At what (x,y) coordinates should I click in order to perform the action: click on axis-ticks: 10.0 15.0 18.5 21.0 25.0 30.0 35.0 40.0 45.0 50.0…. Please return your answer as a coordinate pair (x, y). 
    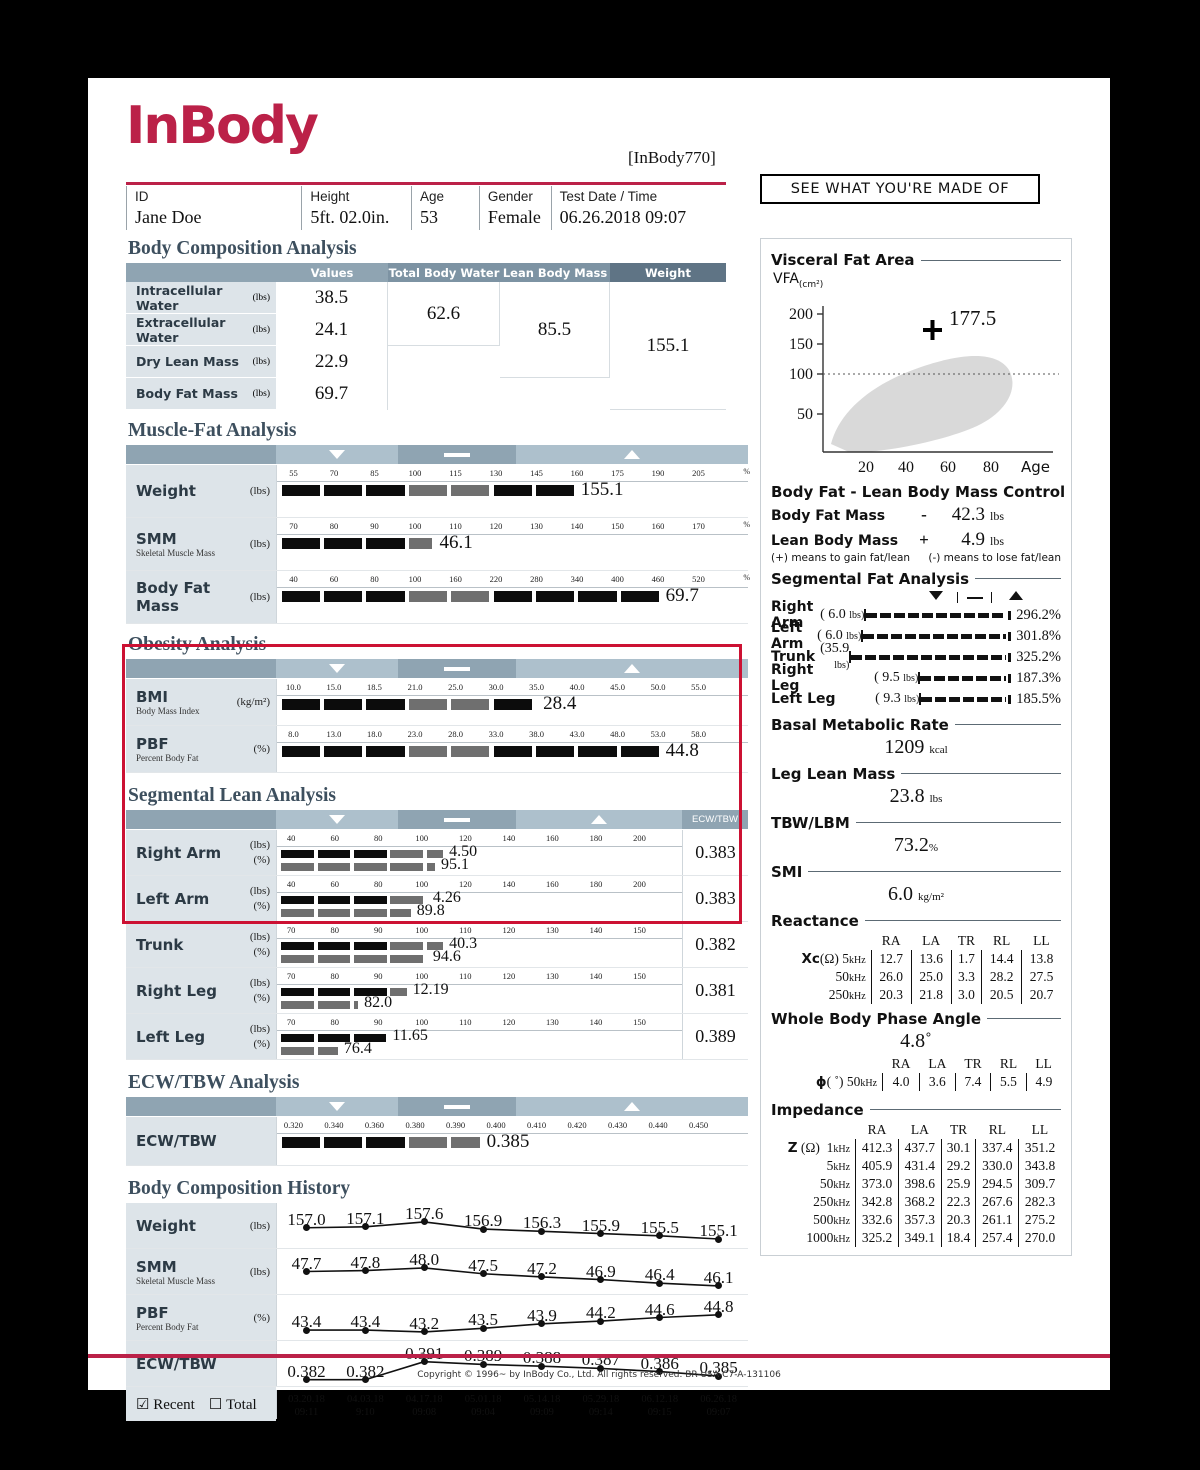
    Looking at the image, I should click on (512, 688).